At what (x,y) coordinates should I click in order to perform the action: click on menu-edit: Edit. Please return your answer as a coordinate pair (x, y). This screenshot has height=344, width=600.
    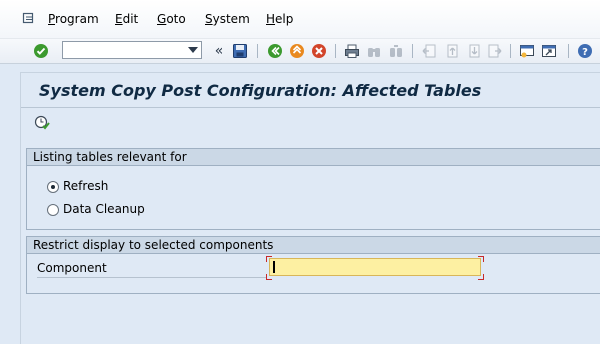
    Looking at the image, I should click on (126, 19).